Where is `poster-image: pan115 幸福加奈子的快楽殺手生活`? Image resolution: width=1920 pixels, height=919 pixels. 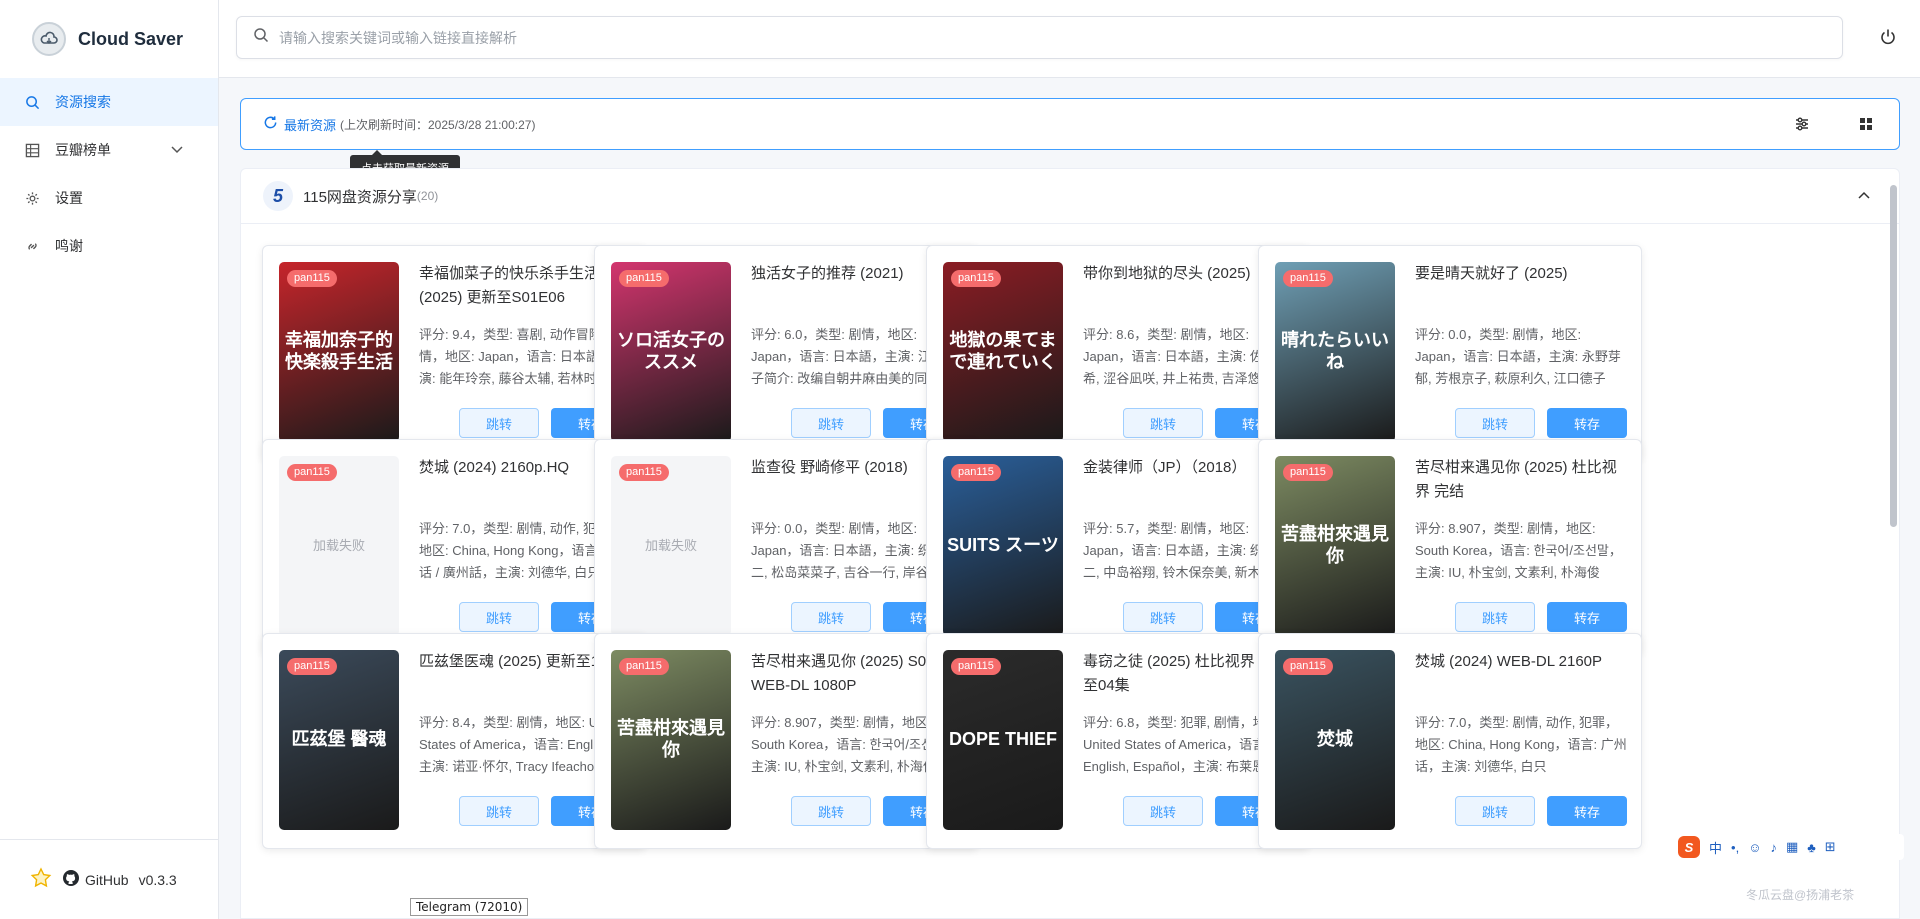 poster-image: pan115 幸福加奈子的快楽殺手生活 is located at coordinates (339, 352).